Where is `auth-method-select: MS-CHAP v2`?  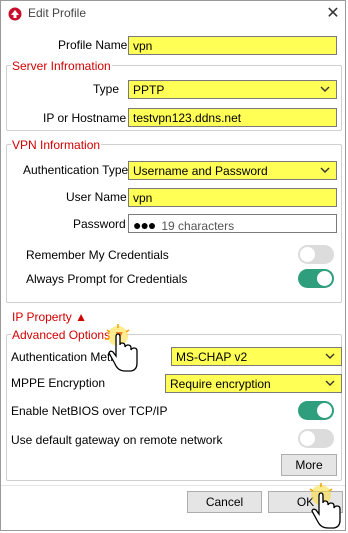
auth-method-select: MS-CHAP v2 is located at coordinates (256, 356).